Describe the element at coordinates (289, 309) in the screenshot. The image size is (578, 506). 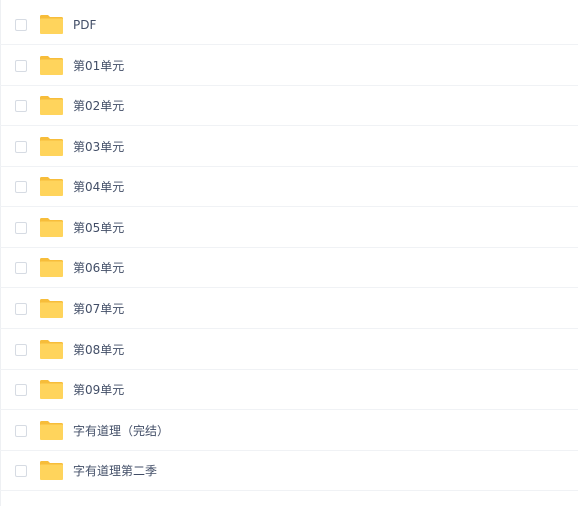
I see `list-item: 第07单元` at that location.